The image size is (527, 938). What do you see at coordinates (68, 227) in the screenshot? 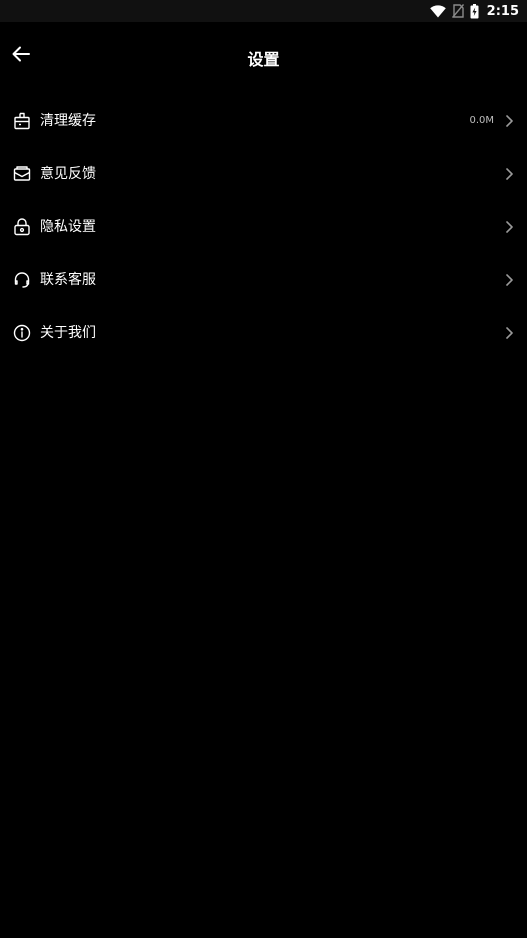
I see `menu-item-label: 隐私设置` at bounding box center [68, 227].